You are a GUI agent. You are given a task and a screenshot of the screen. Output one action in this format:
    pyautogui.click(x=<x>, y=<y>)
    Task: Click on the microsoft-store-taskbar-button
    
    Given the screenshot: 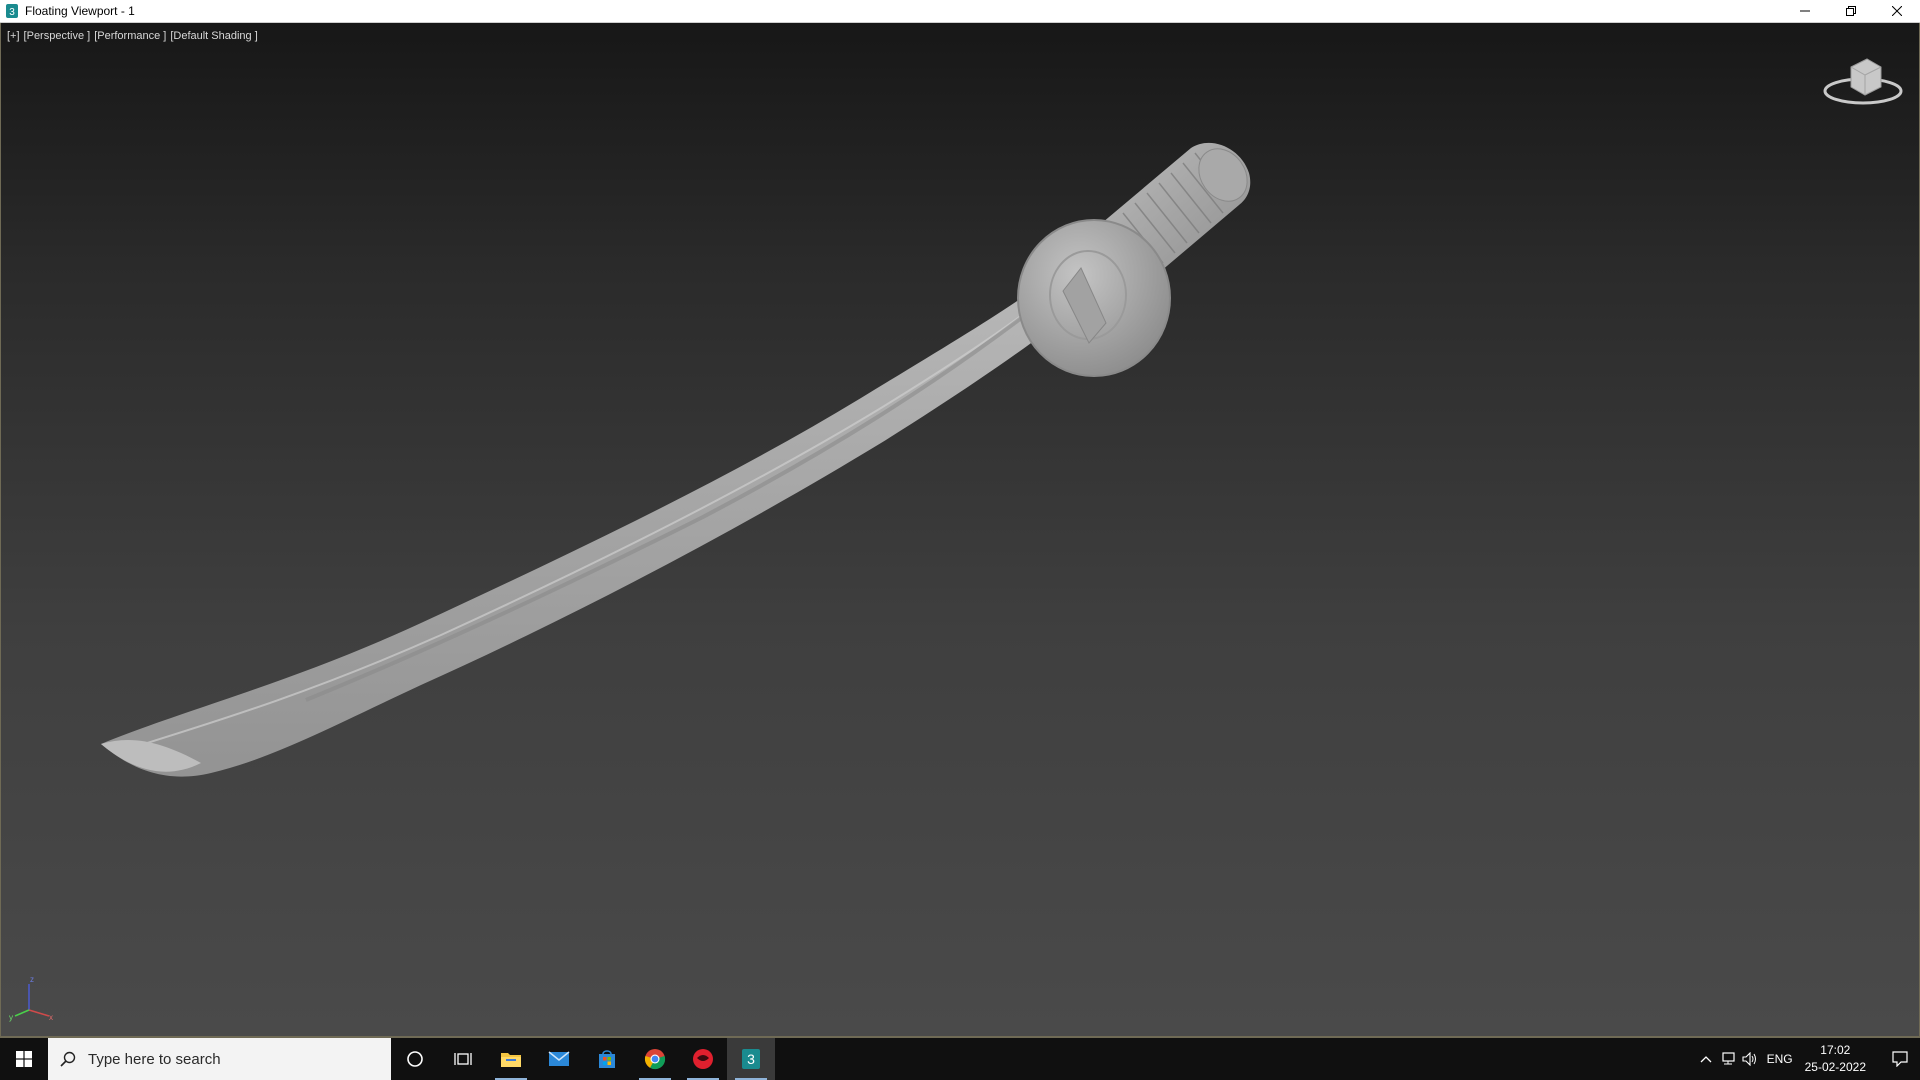 What is the action you would take?
    pyautogui.click(x=607, y=1059)
    